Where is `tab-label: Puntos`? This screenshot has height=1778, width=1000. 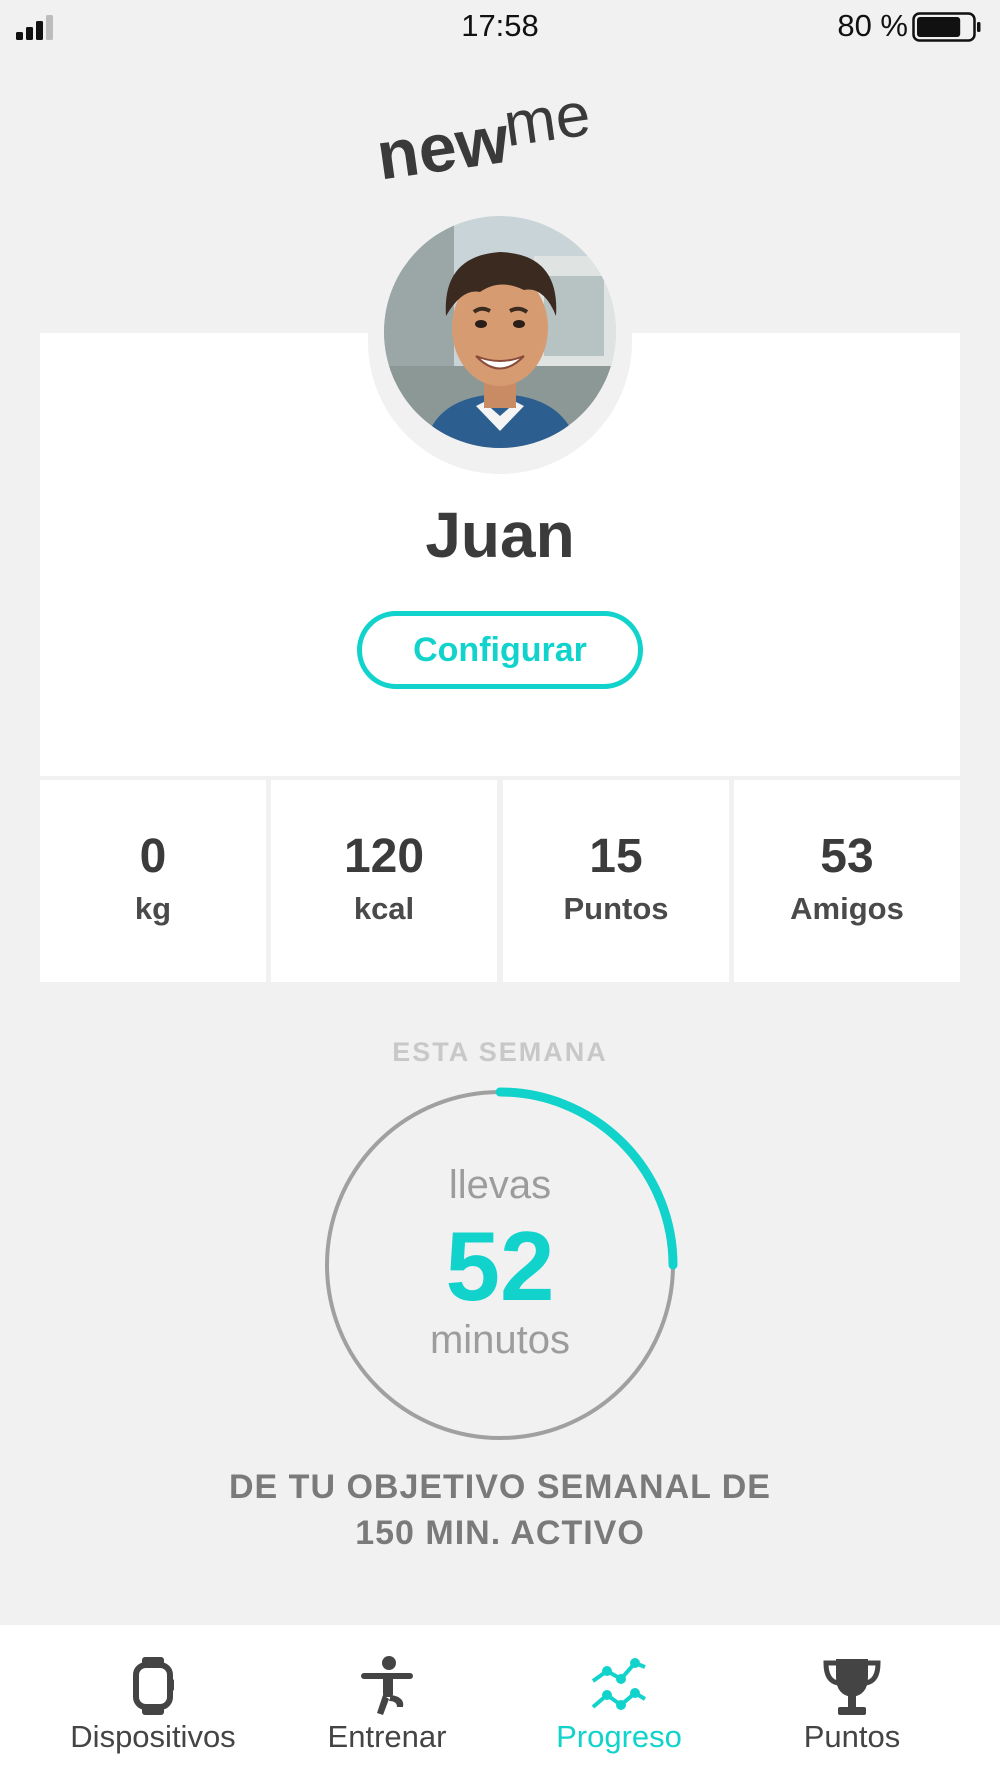 tab-label: Puntos is located at coordinates (852, 1736).